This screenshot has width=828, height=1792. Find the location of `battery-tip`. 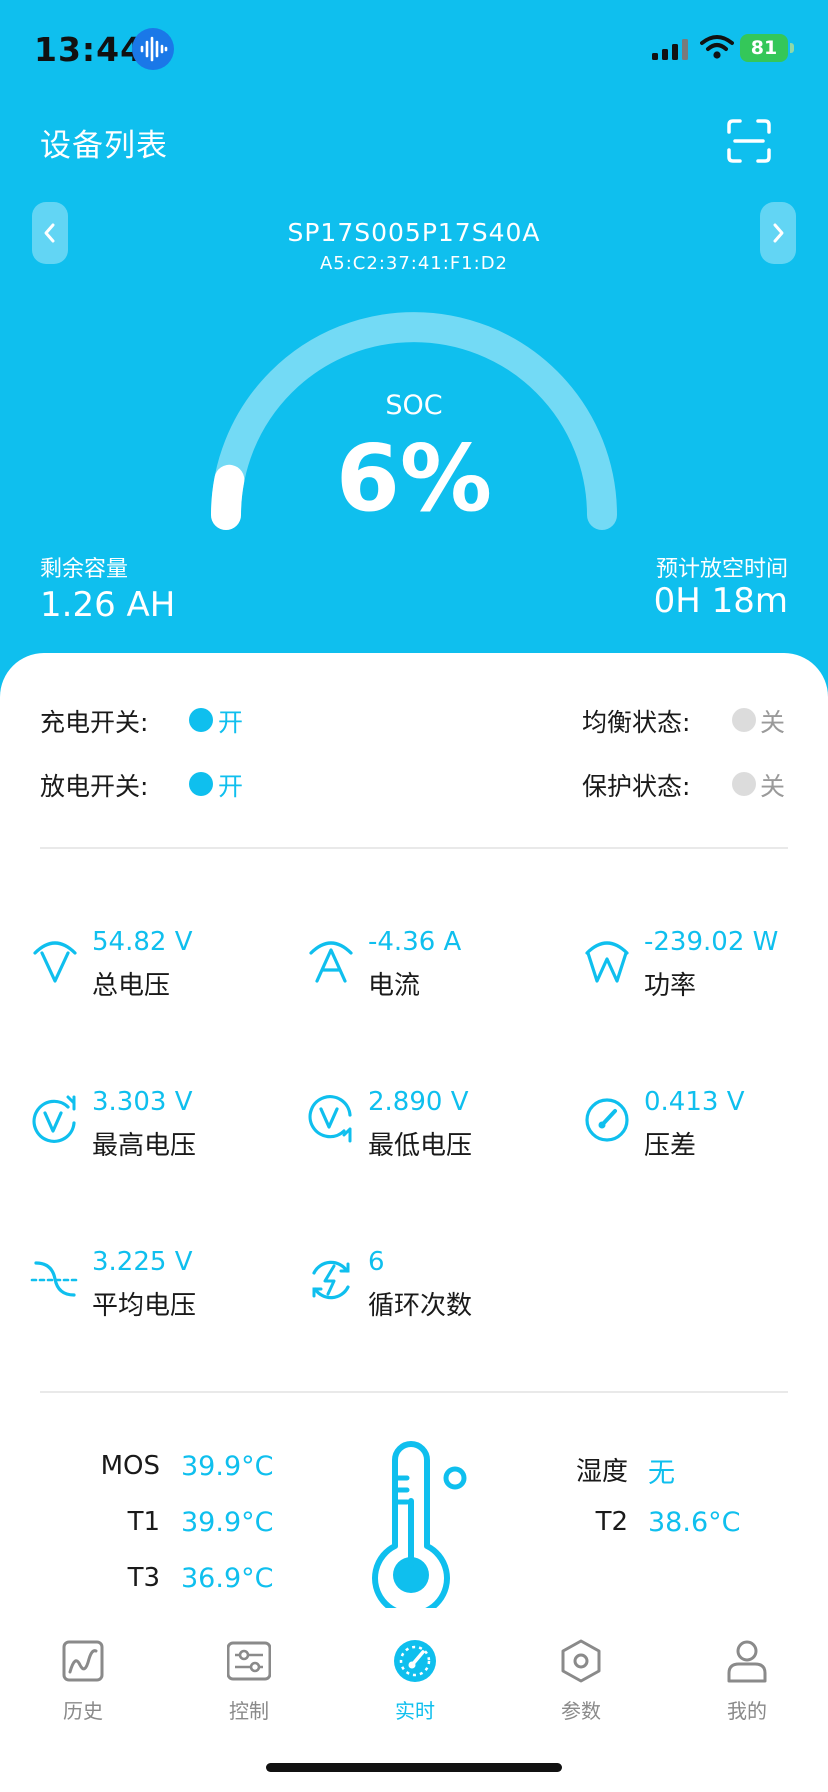

battery-tip is located at coordinates (792, 48).